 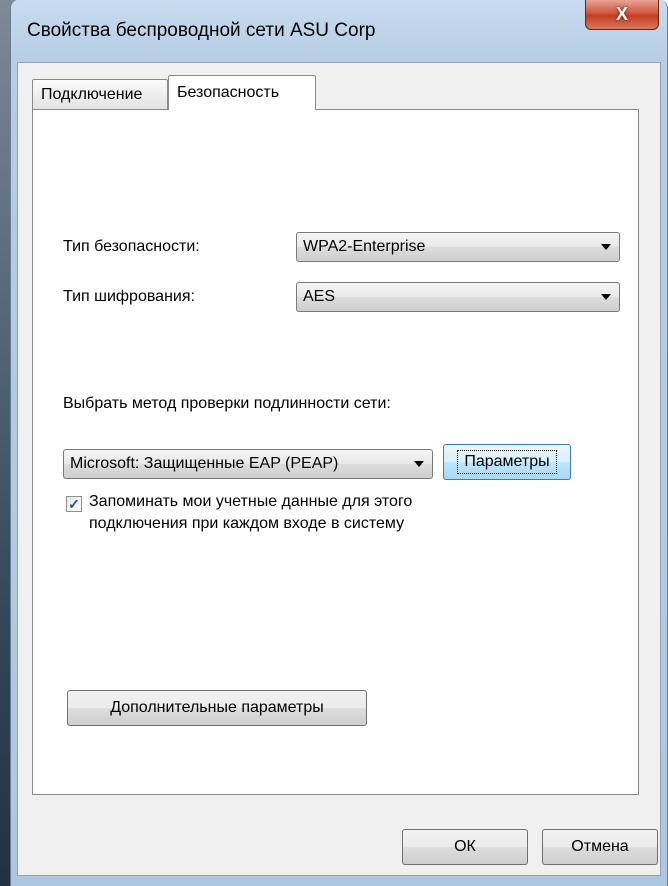 I want to click on tab-security: Безопасность, so click(x=242, y=92).